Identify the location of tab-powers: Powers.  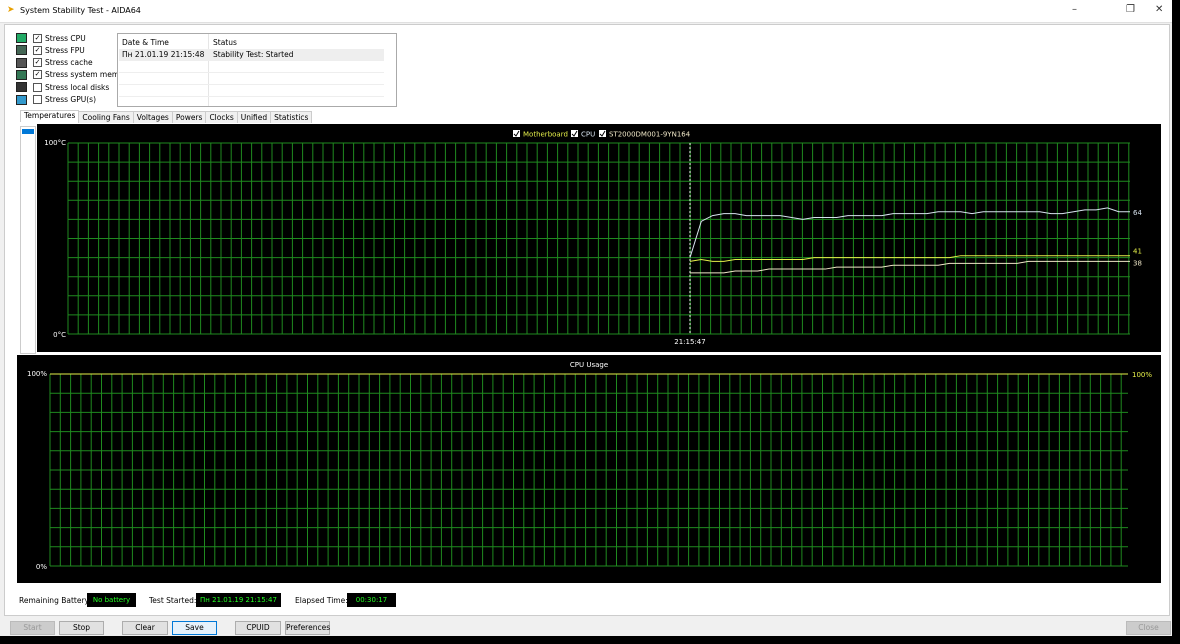
(189, 117).